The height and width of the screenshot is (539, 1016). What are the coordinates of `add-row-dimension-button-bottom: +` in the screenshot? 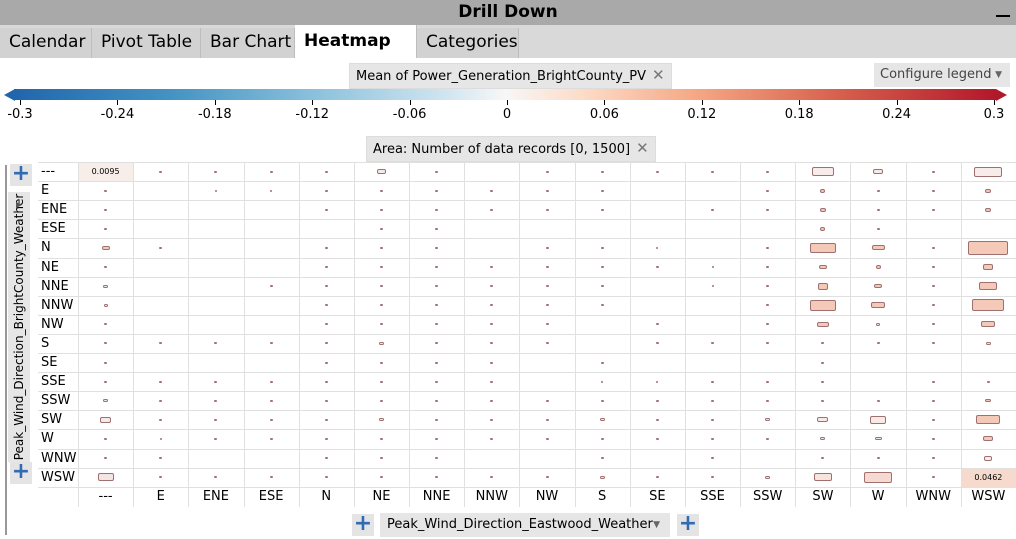 It's located at (21, 472).